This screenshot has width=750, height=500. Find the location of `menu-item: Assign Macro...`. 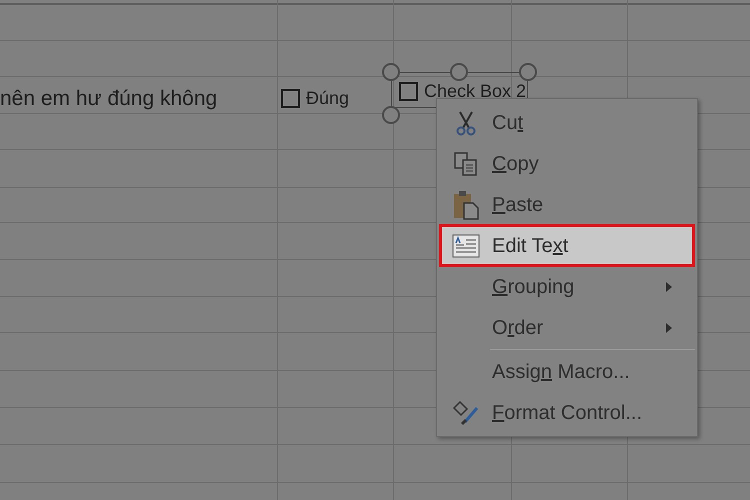

menu-item: Assign Macro... is located at coordinates (567, 371).